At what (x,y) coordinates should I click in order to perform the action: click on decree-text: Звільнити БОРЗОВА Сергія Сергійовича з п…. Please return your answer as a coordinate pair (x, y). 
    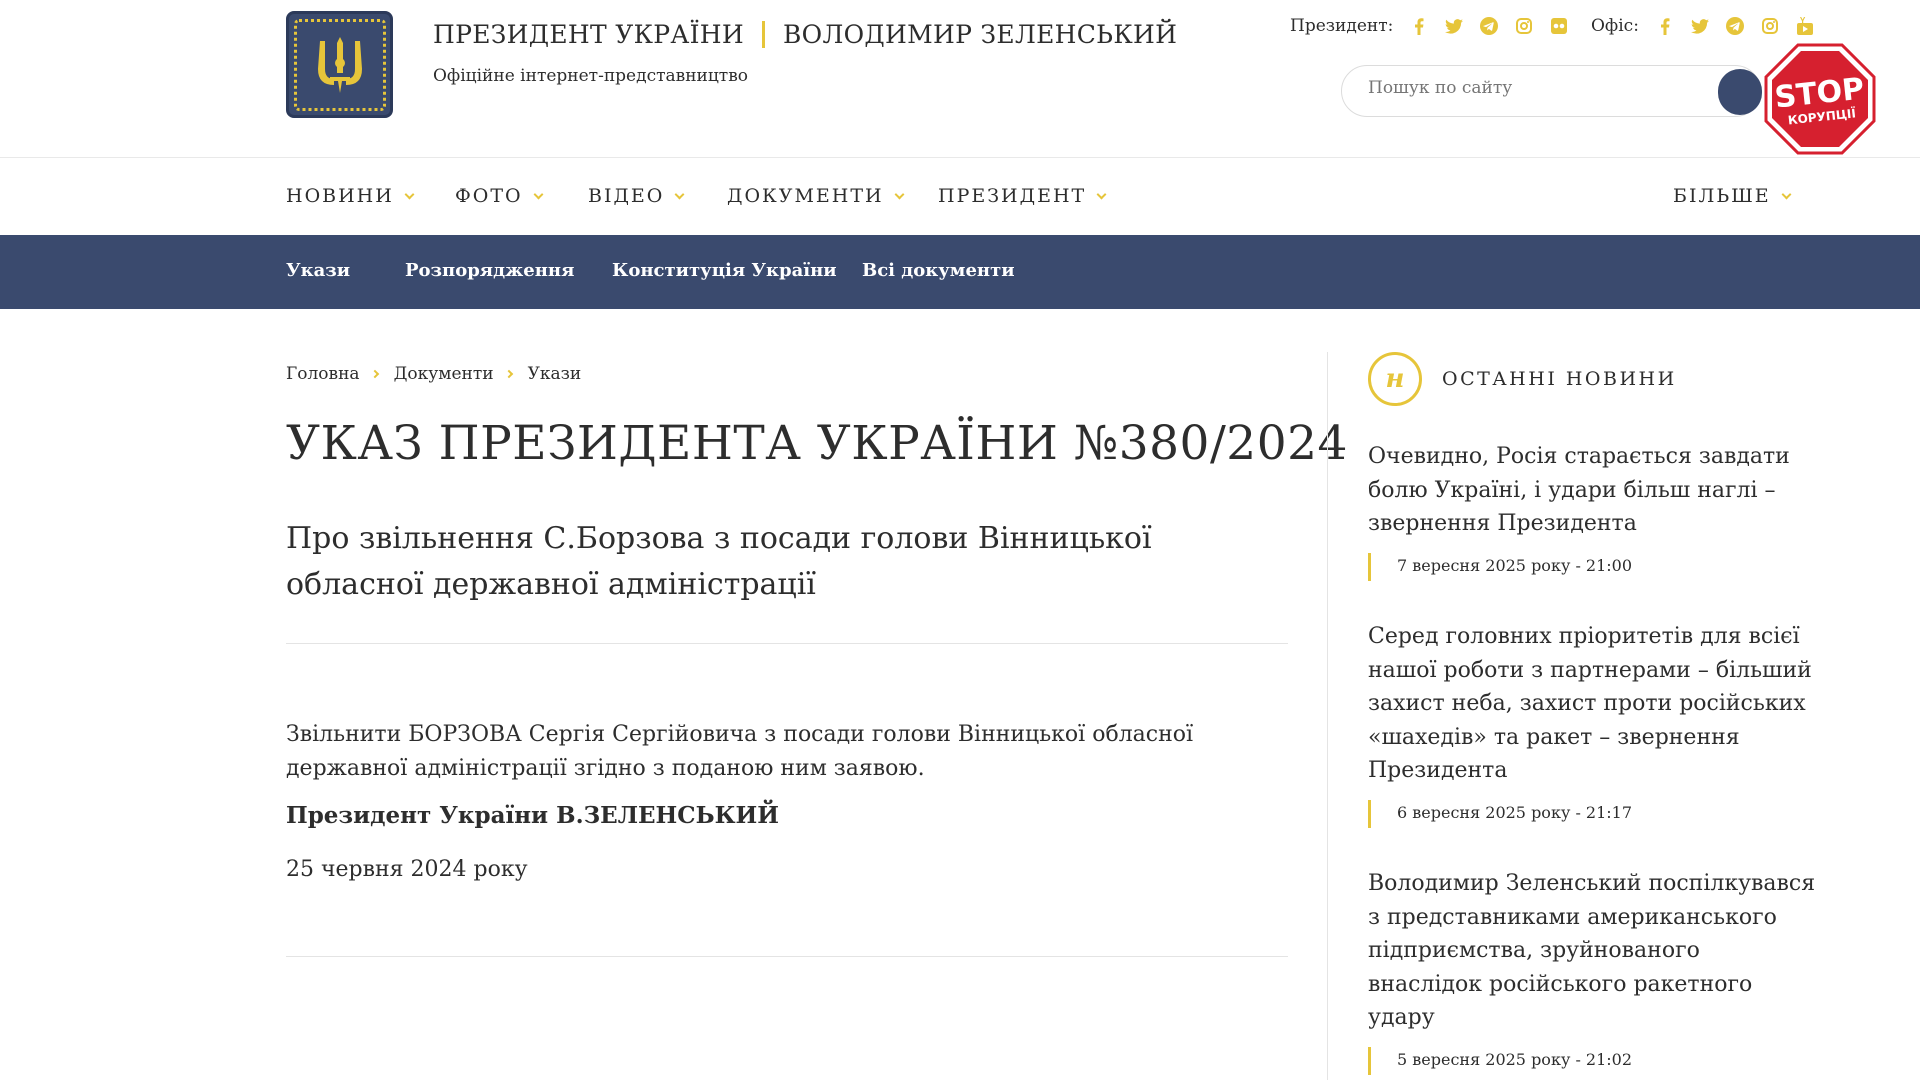
    Looking at the image, I should click on (740, 751).